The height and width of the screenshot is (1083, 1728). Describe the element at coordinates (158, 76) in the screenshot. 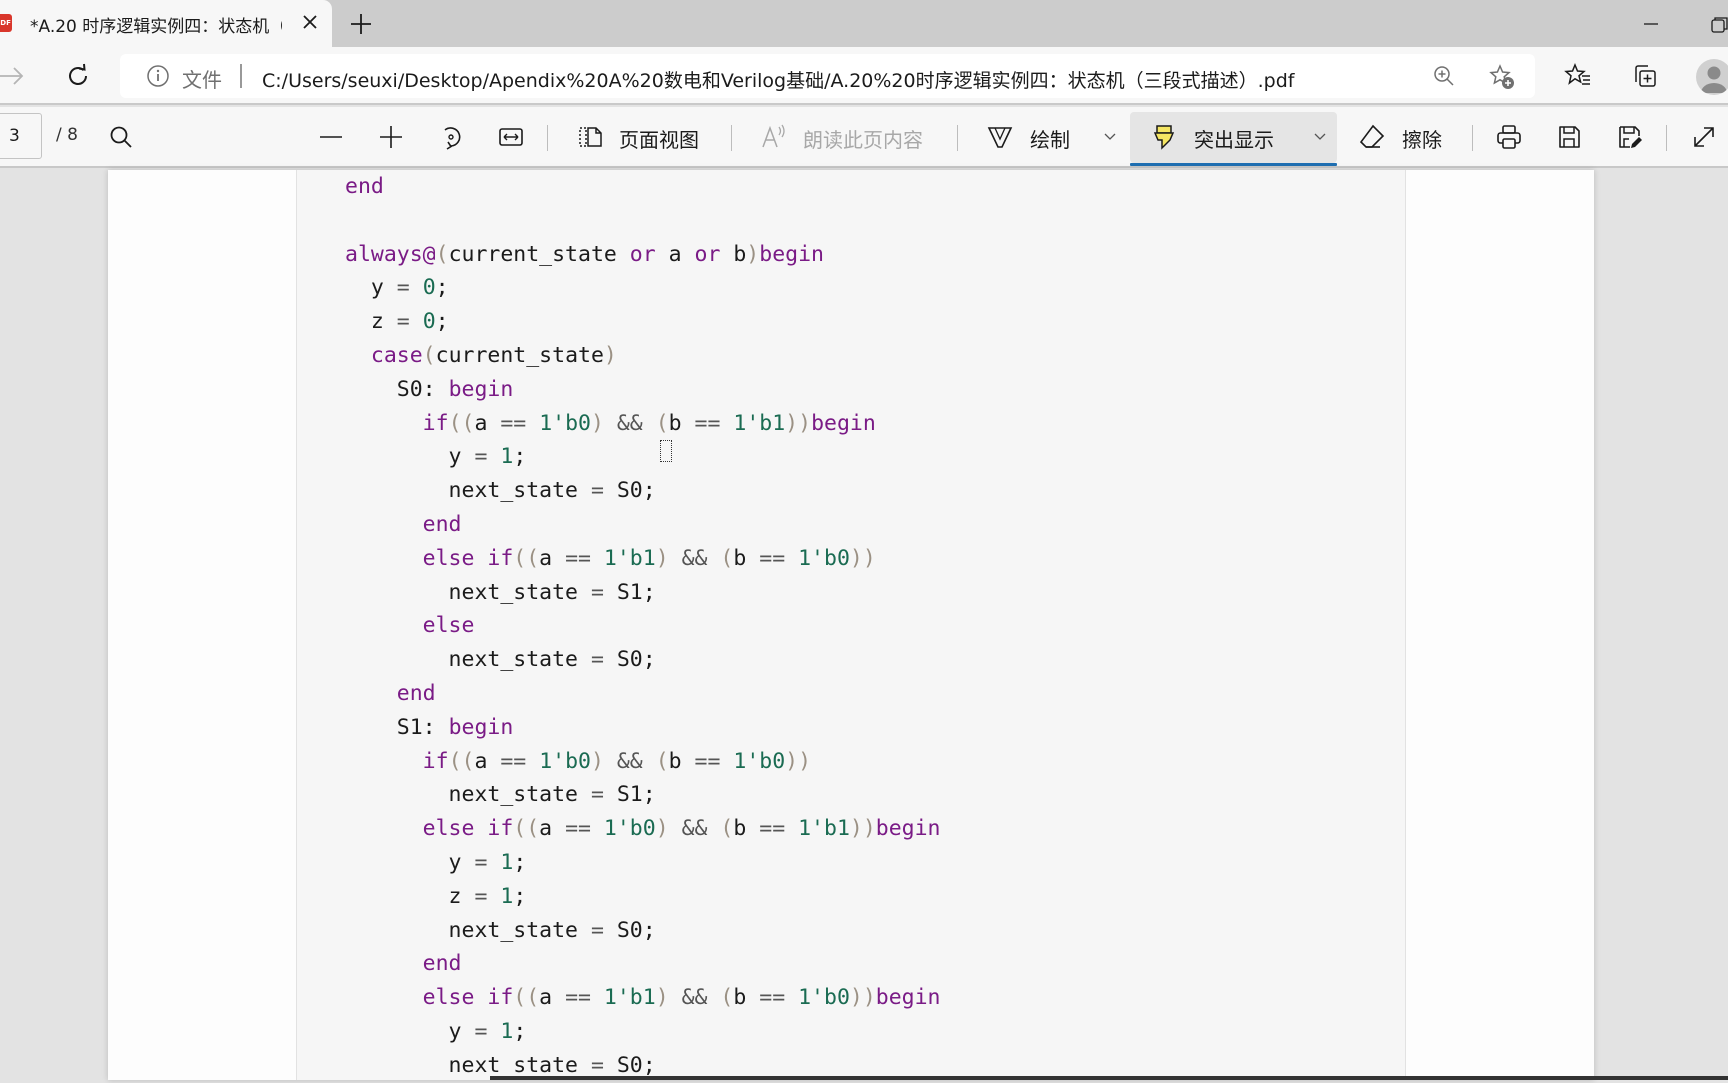

I see `info-icon` at that location.